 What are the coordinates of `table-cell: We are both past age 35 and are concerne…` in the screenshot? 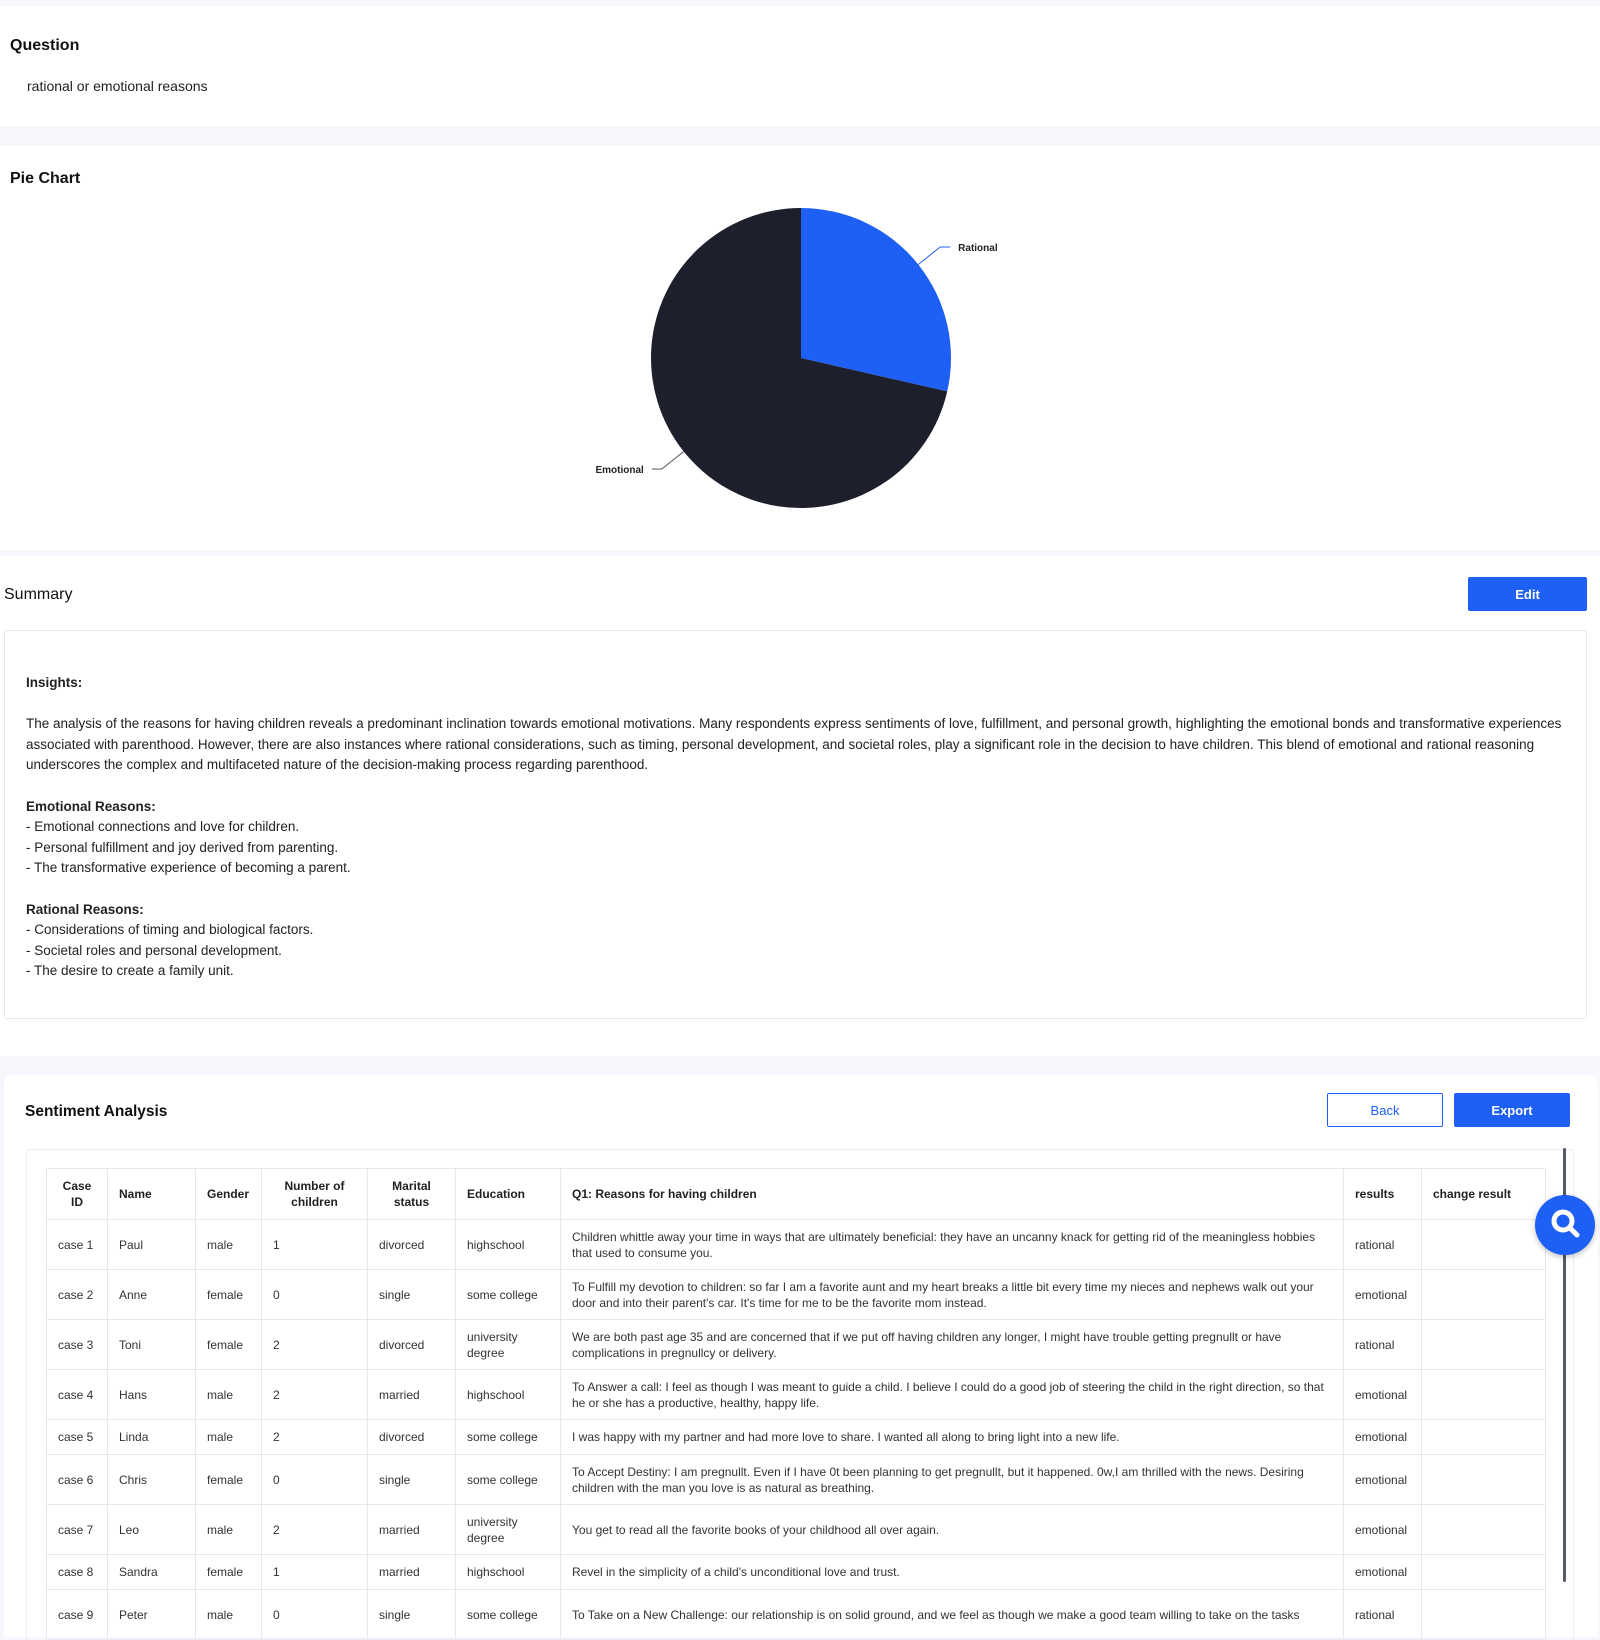 It's located at (952, 1344).